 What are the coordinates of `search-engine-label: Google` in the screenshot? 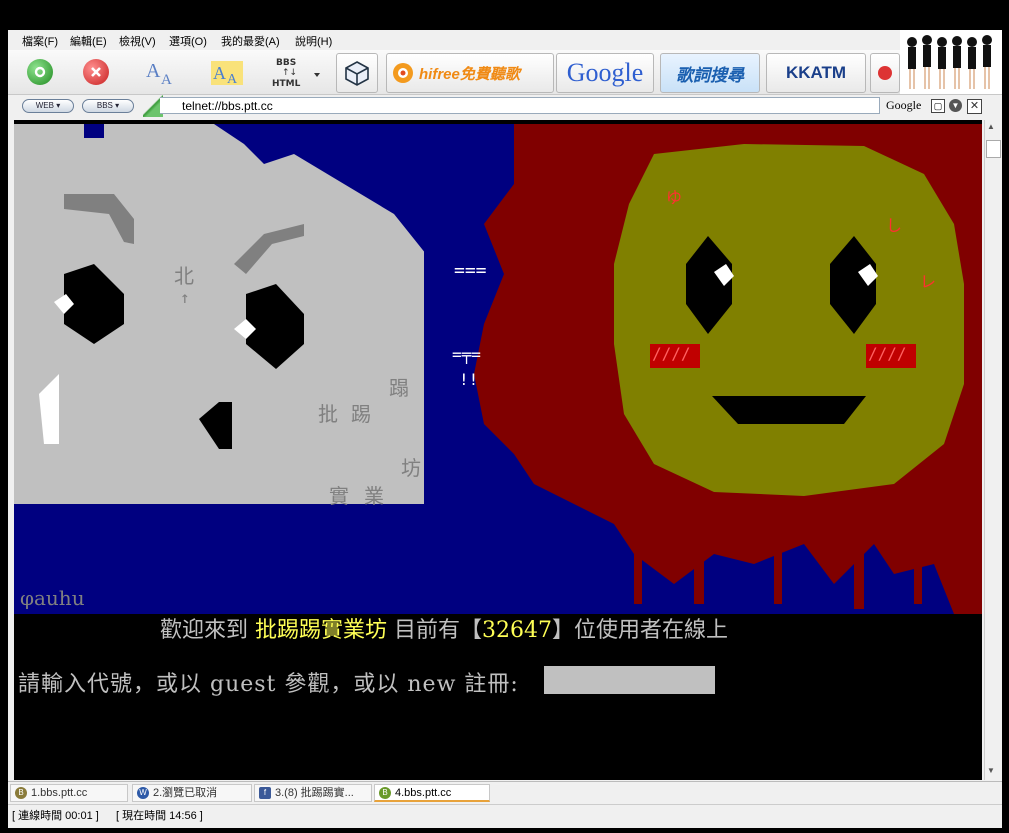 It's located at (904, 105).